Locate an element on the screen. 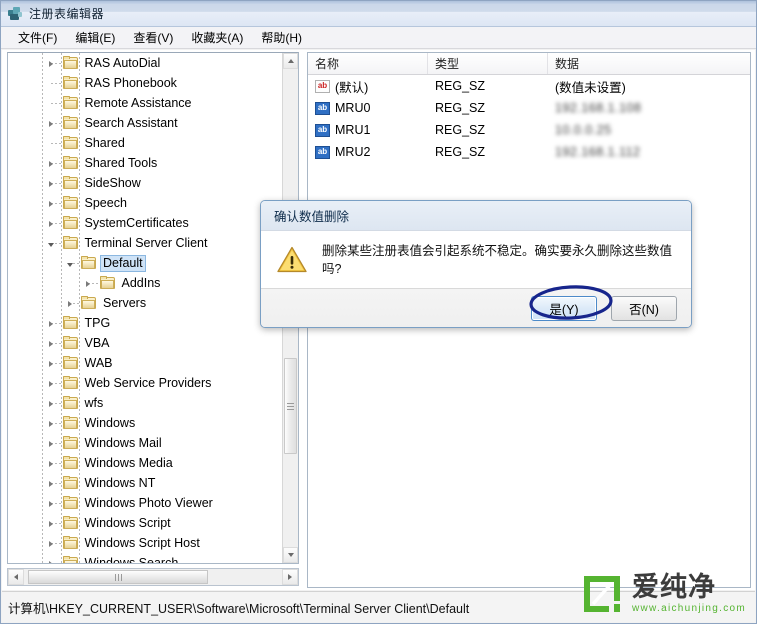 The image size is (757, 624). dialog-footer: 是(Y) 否(N) is located at coordinates (476, 306).